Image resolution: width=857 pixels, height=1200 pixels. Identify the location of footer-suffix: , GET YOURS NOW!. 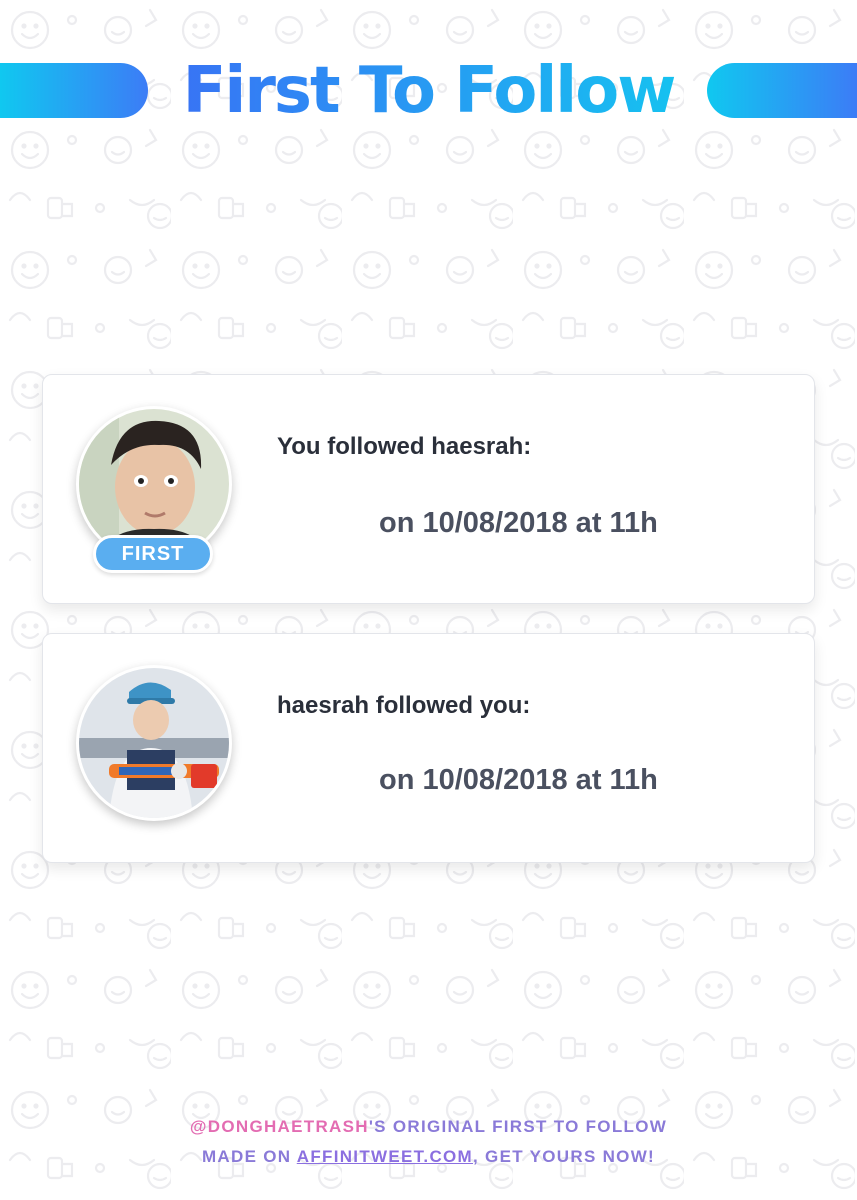
(564, 1156).